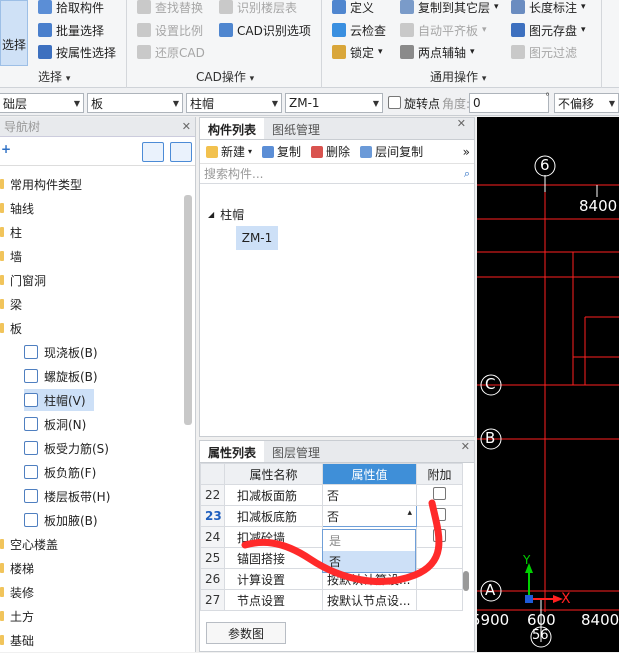  I want to click on auto-align-slab-button: 自动平齐板 ▾, so click(443, 30).